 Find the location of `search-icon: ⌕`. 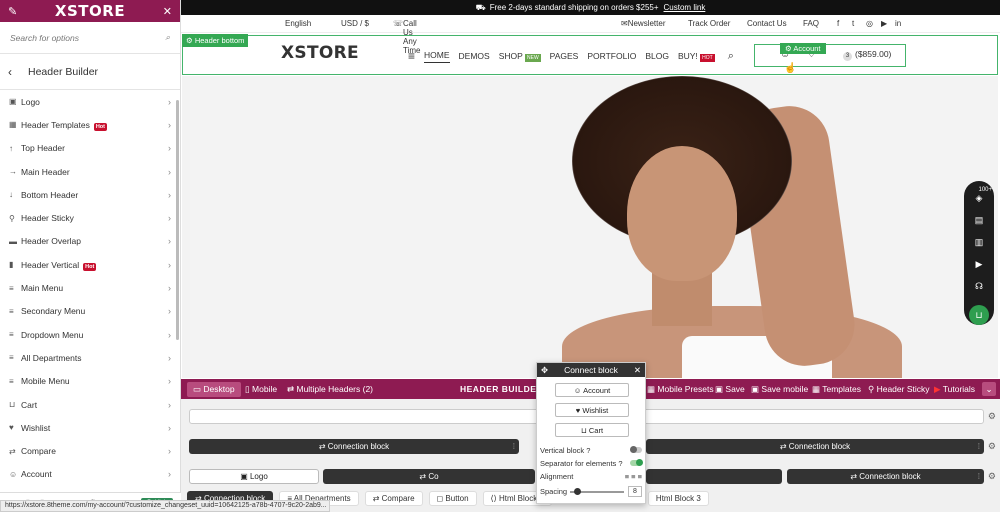

search-icon: ⌕ is located at coordinates (731, 56).